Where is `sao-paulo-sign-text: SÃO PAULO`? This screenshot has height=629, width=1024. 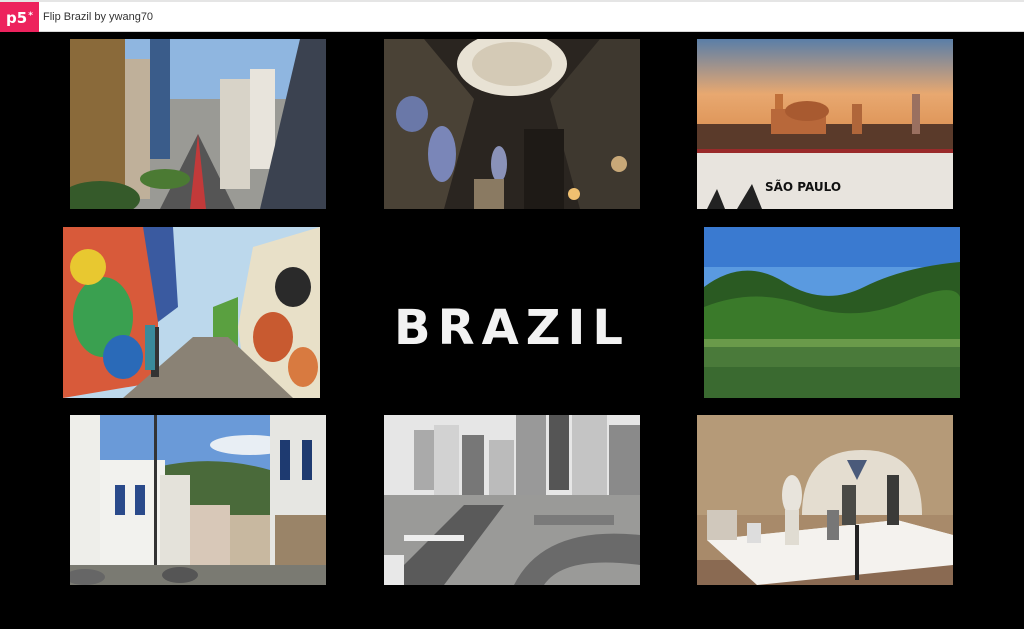
sao-paulo-sign-text: SÃO PAULO is located at coordinates (803, 186).